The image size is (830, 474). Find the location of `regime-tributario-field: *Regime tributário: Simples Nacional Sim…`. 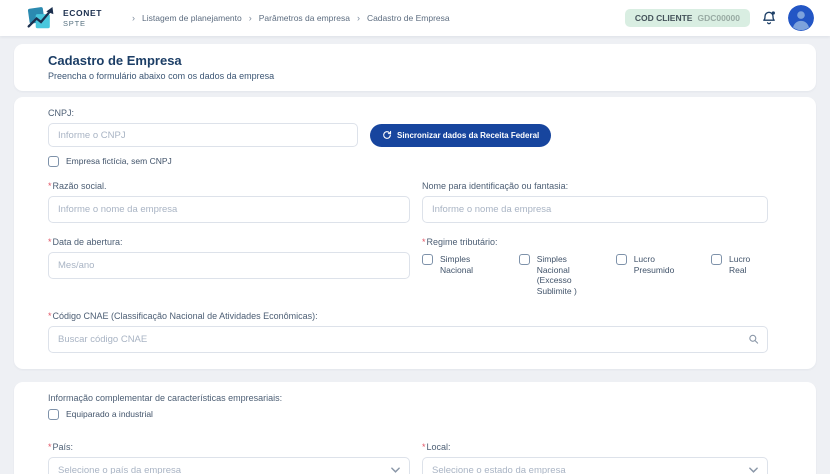

regime-tributario-field: *Regime tributário: Simples Nacional Sim… is located at coordinates (595, 267).